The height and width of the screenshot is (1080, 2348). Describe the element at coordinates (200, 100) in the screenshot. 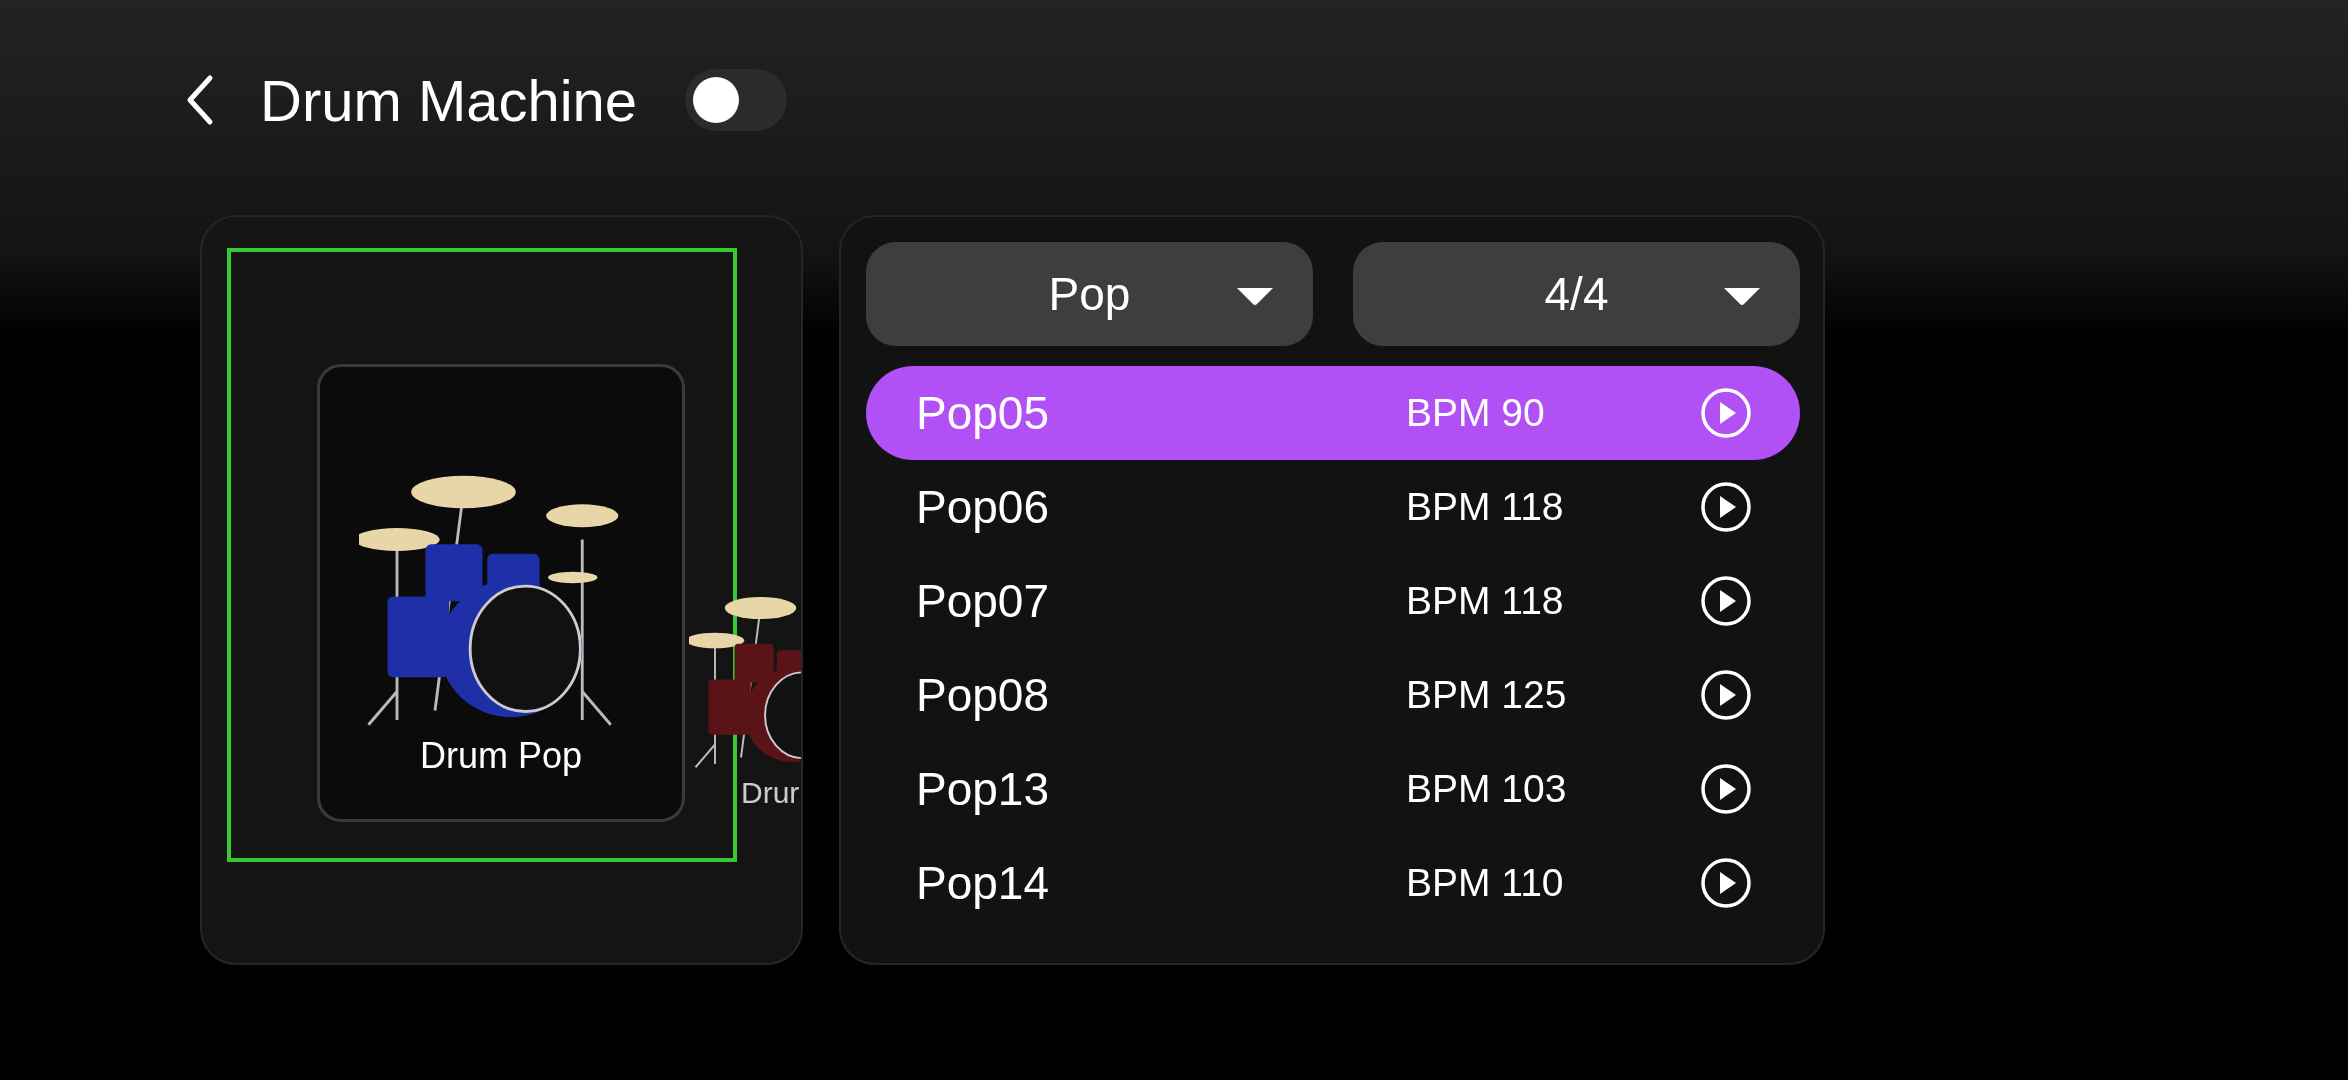

I see `back-icon` at that location.